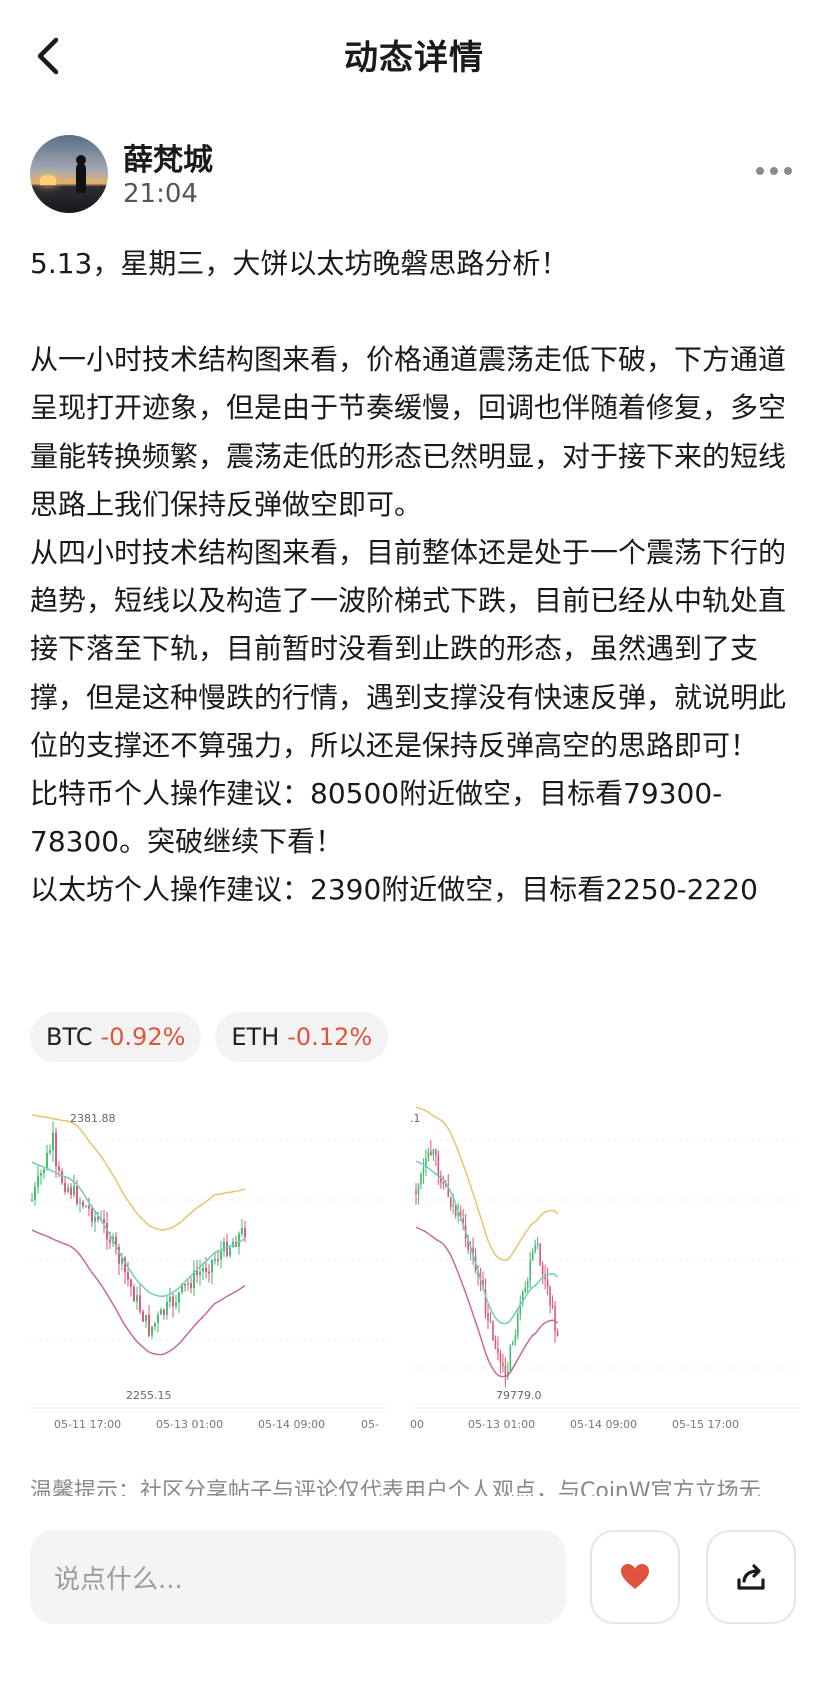 This screenshot has height=1694, width=828. Describe the element at coordinates (93, 1118) in the screenshot. I see `chart-high-label: 2381.88` at that location.